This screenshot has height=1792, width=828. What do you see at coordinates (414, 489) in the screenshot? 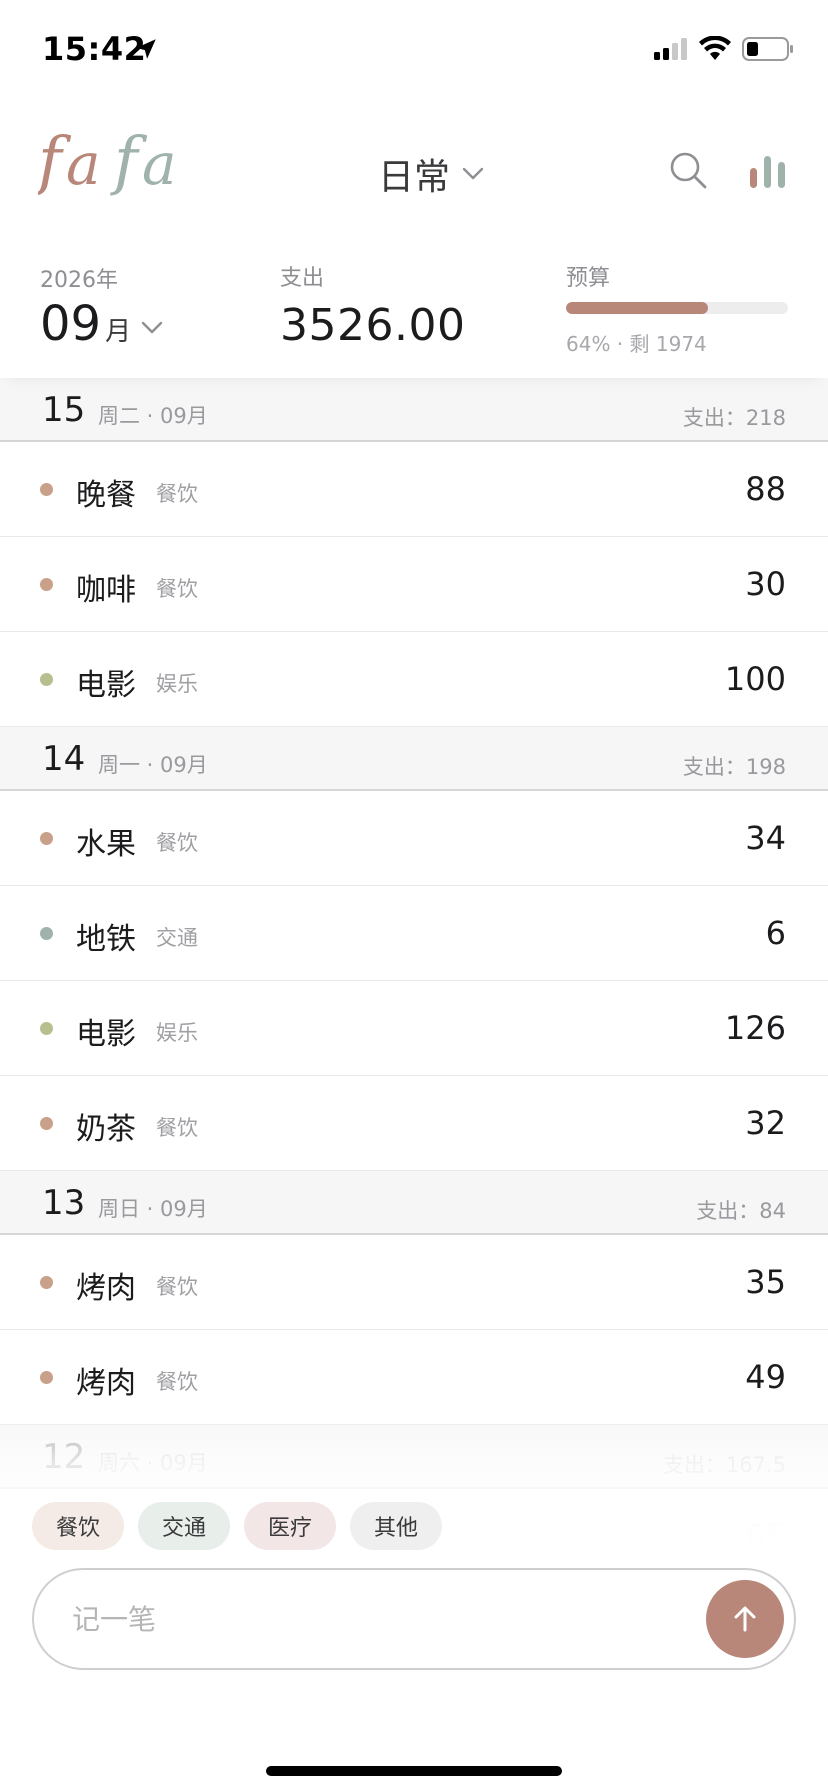
I see `transaction-row: 晚餐 餐饮 88` at bounding box center [414, 489].